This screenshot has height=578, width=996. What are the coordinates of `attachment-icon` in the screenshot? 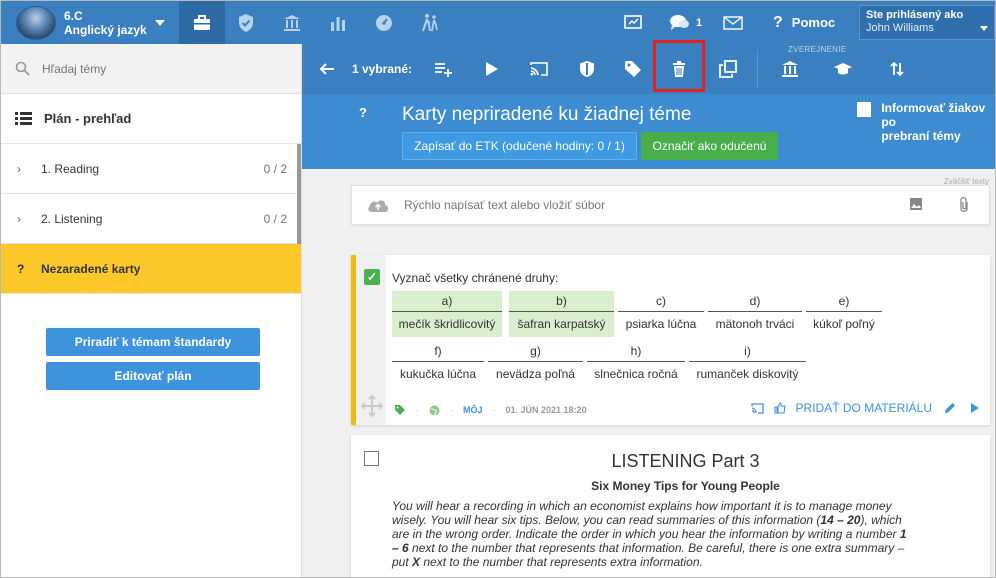 It's located at (964, 205).